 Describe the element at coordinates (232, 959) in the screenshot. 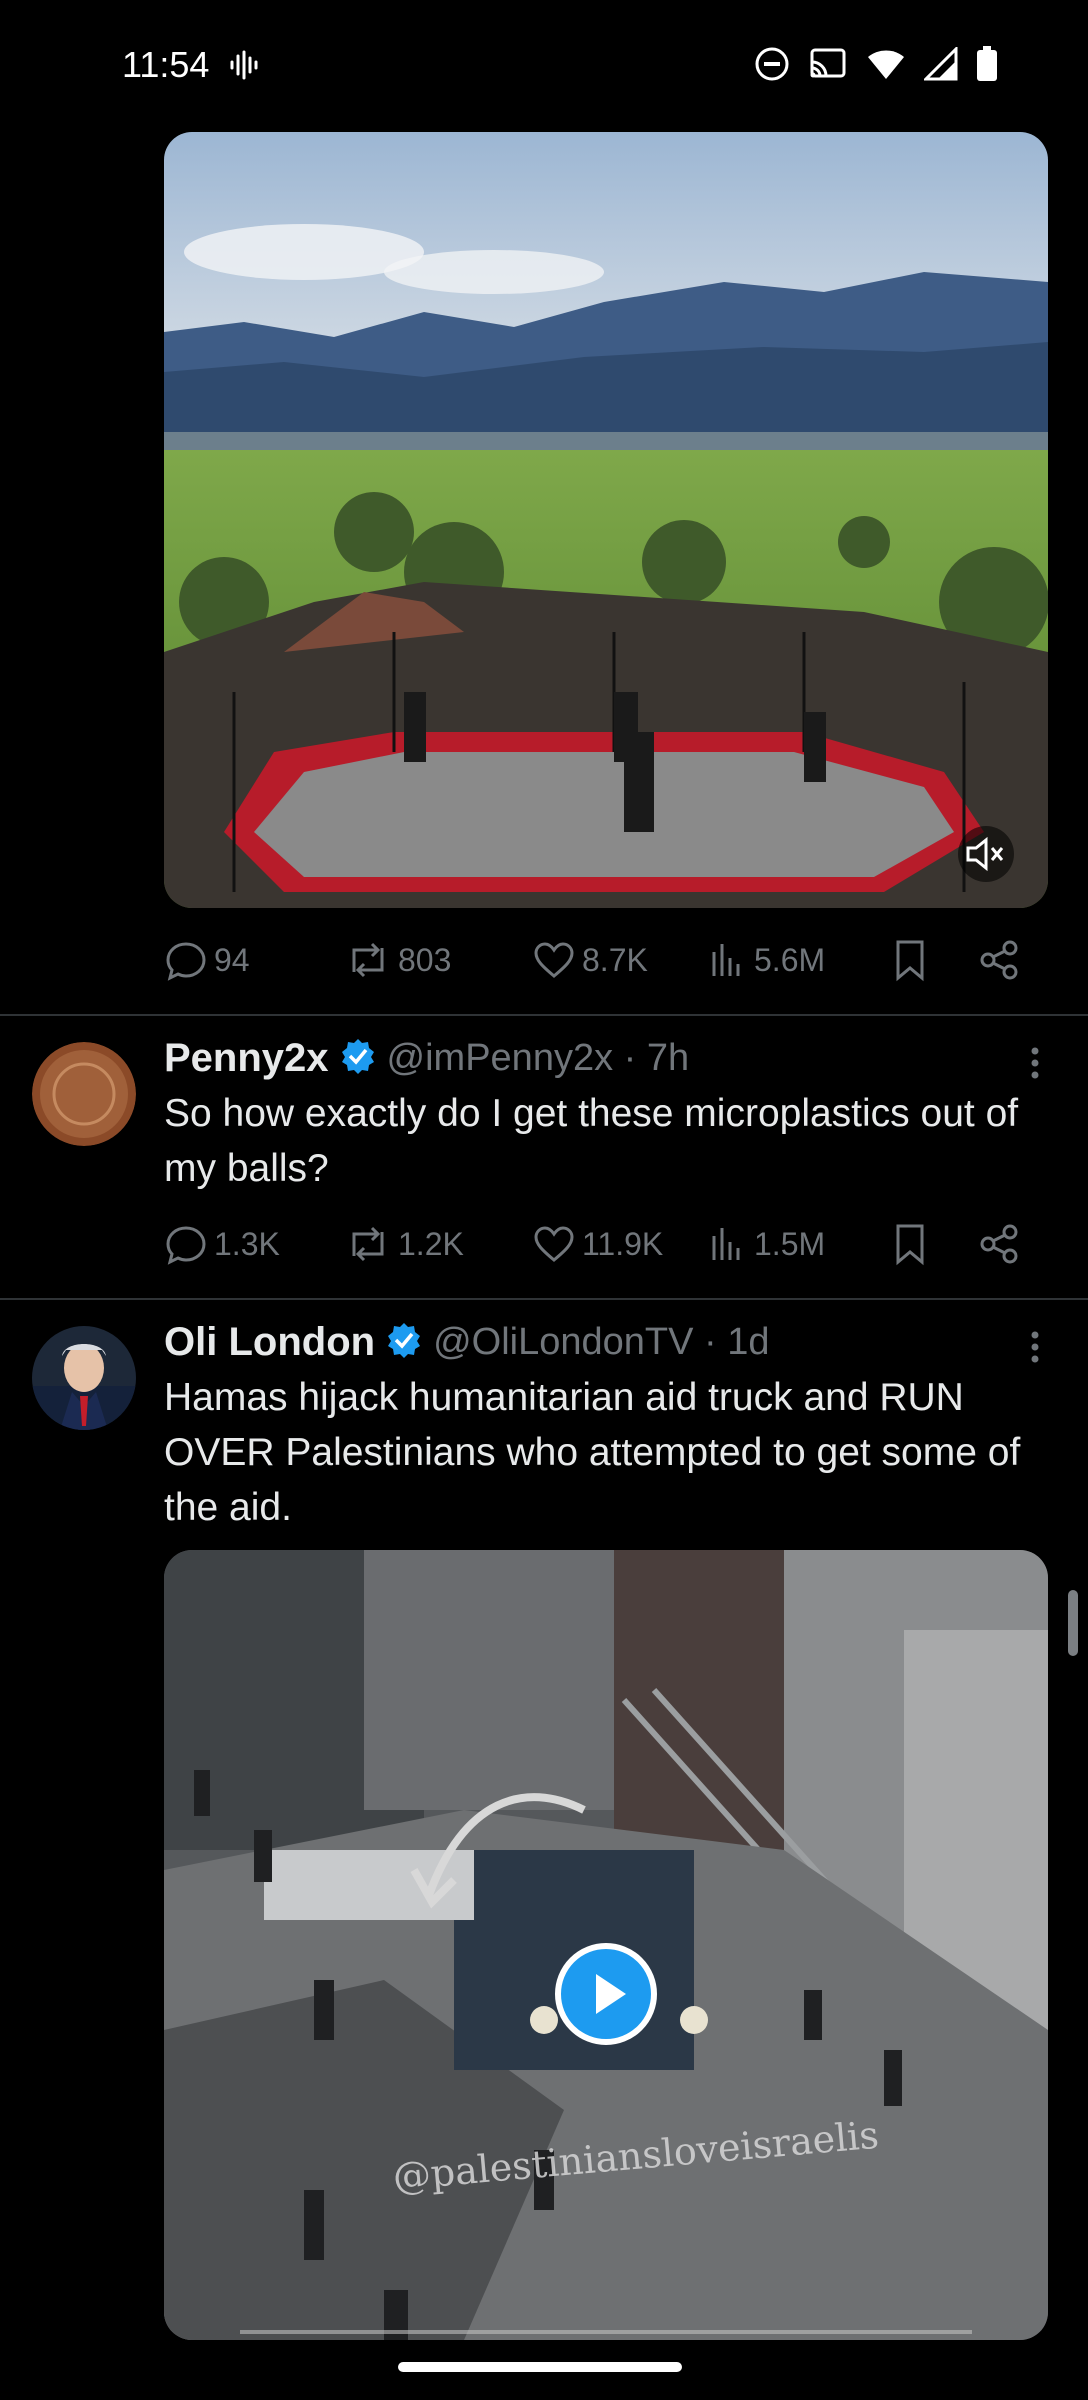

I see `reply-count: 94` at that location.